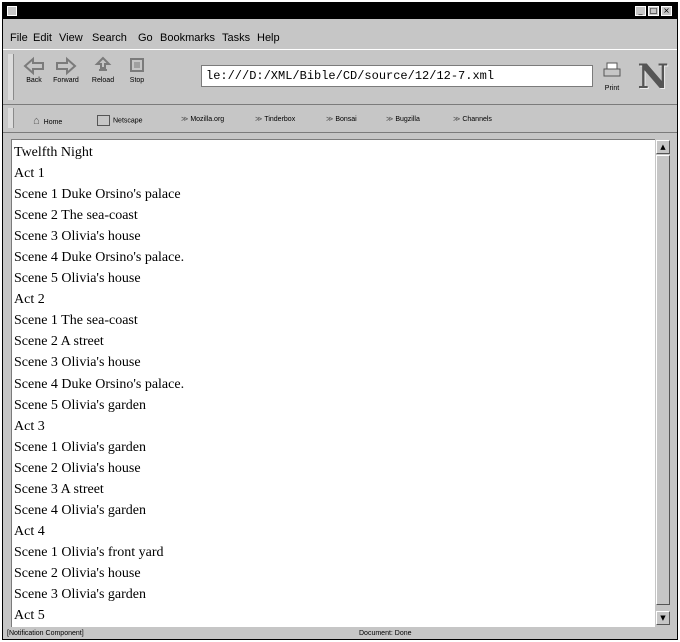 The width and height of the screenshot is (680, 642). What do you see at coordinates (19, 38) in the screenshot?
I see `menu-file: File` at bounding box center [19, 38].